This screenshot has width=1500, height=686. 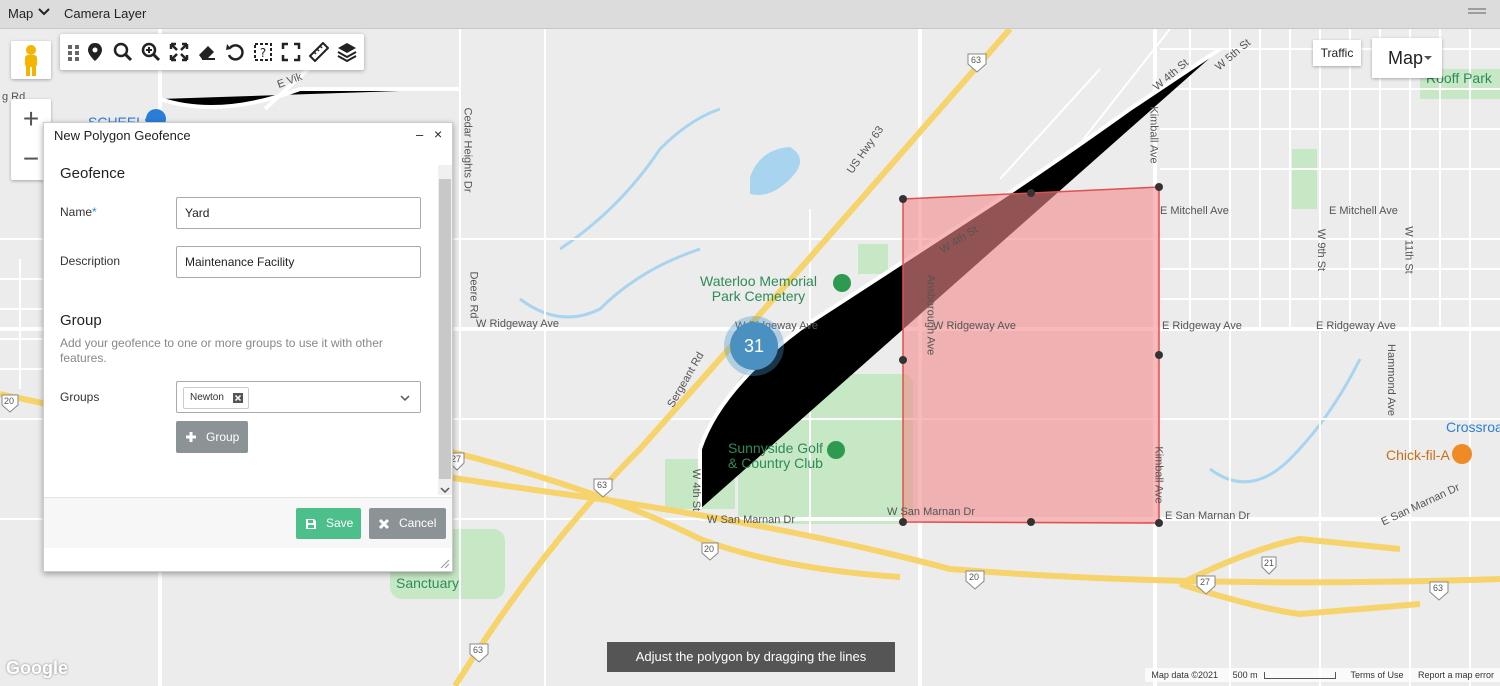 I want to click on map-label-w-san-marnan-mid: W San Marnan Dr, so click(x=931, y=512).